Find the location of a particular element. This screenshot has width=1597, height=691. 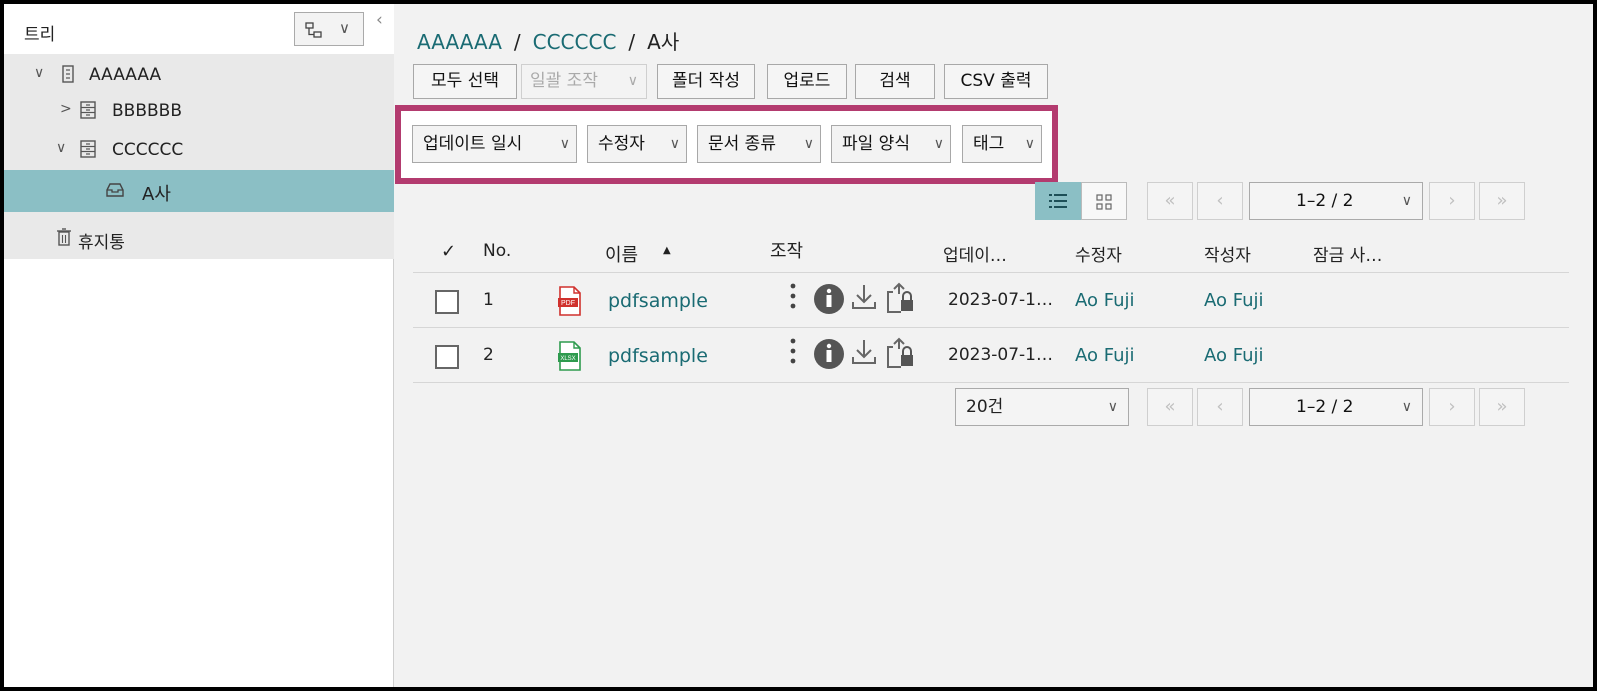

column-creator: 작성자 is located at coordinates (1227, 253).